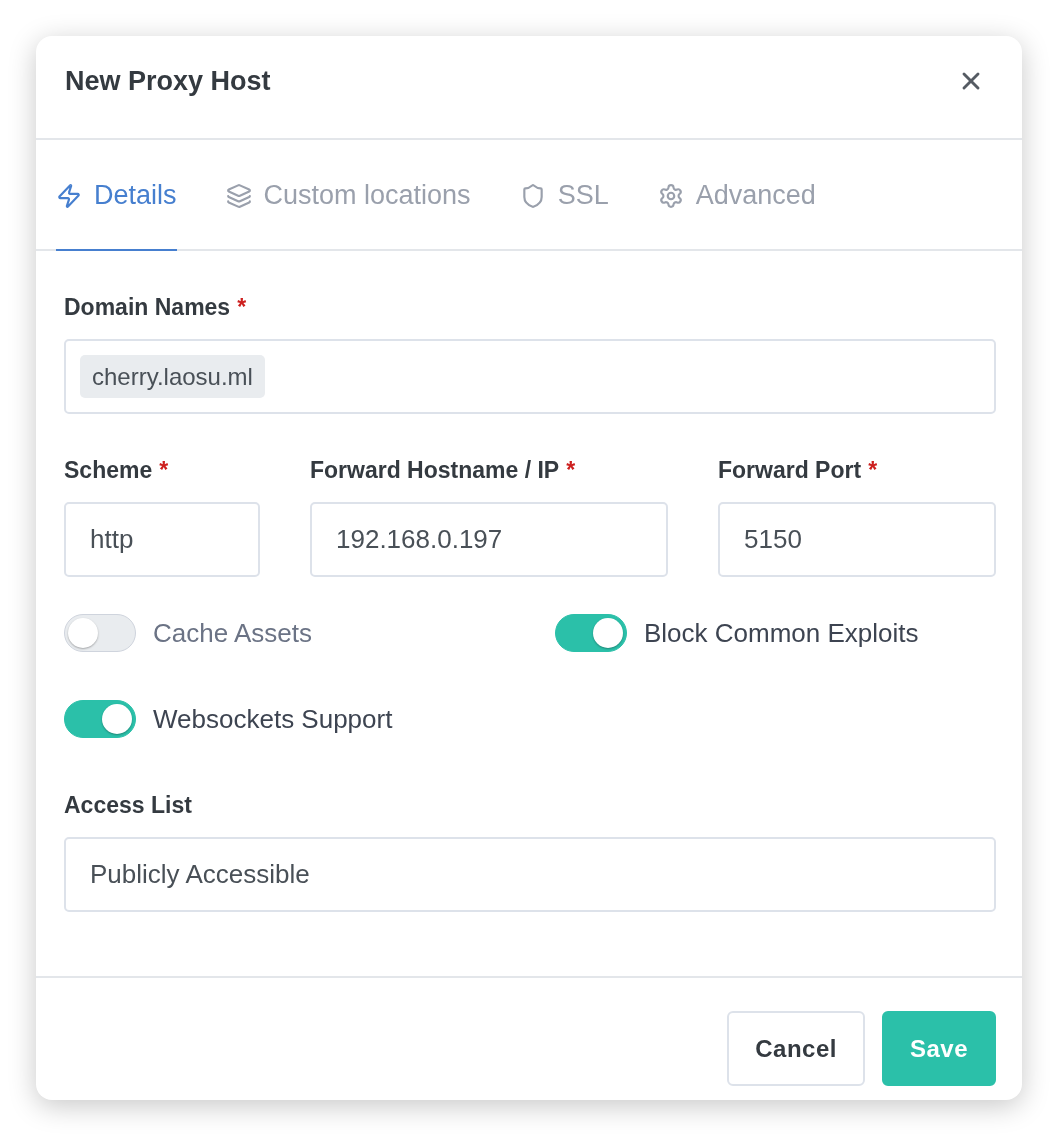 Image resolution: width=1058 pixels, height=1136 pixels. Describe the element at coordinates (273, 719) in the screenshot. I see `toggle-label: Websockets Support` at that location.